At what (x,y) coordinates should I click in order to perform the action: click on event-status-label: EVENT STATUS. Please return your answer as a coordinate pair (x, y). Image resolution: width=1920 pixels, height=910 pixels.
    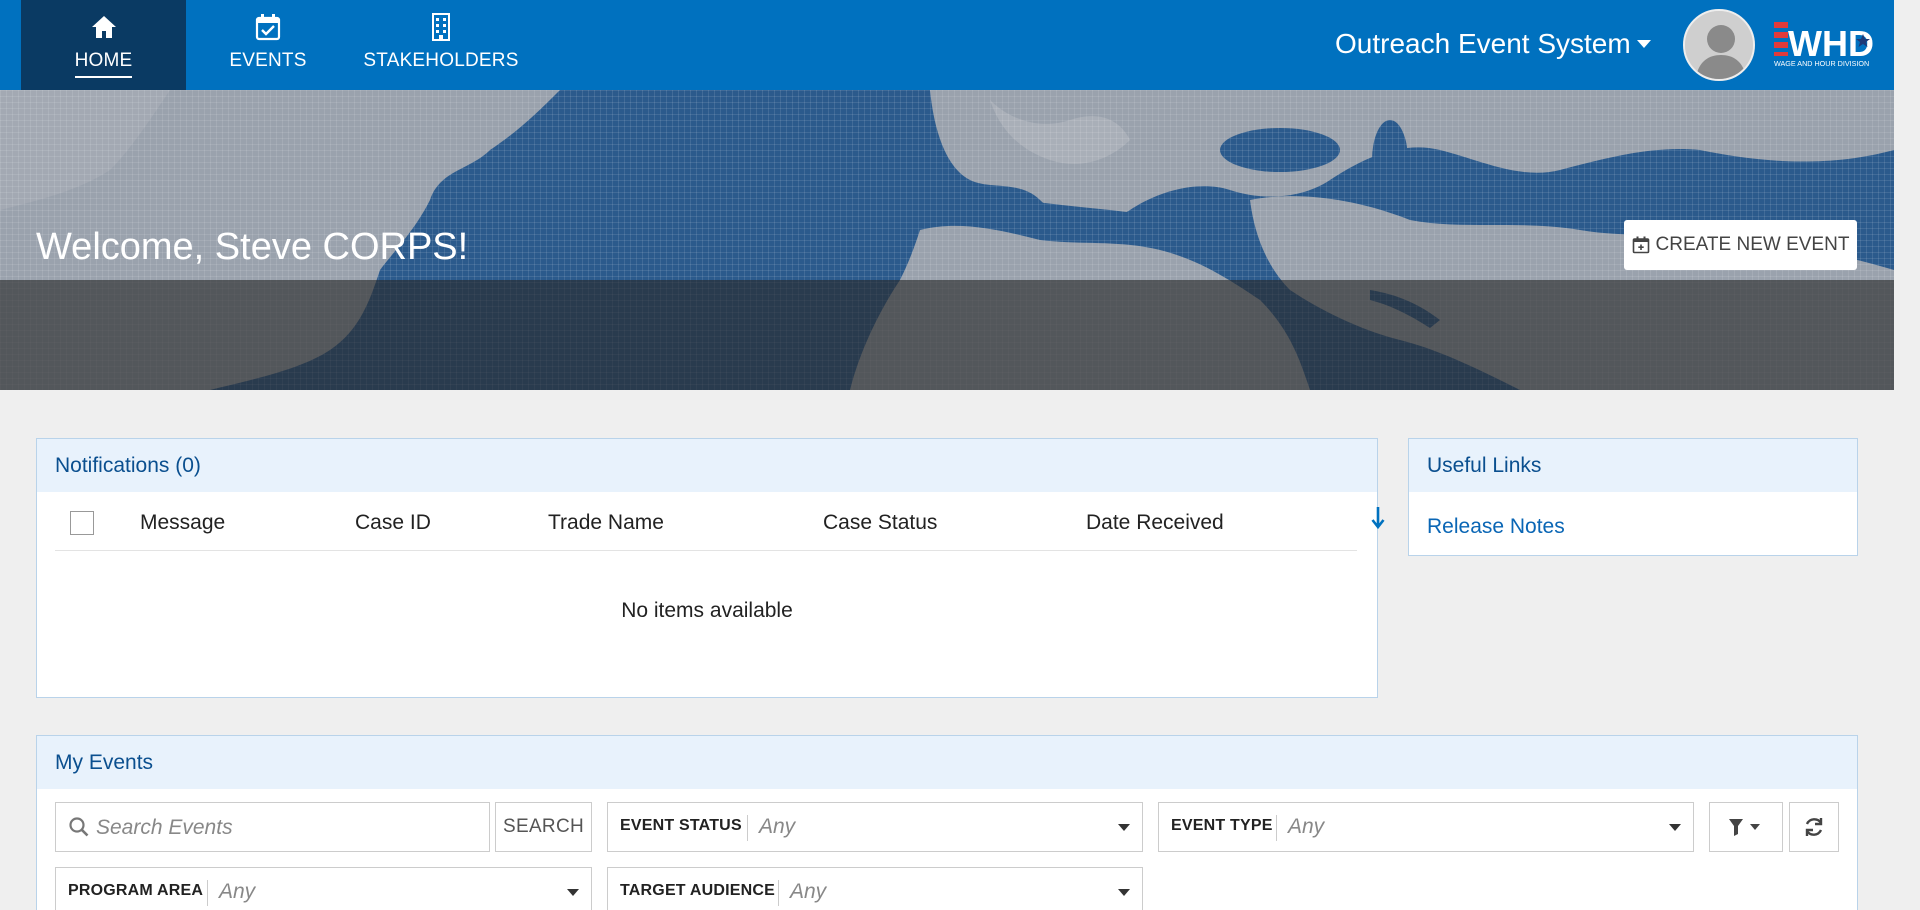
    Looking at the image, I should click on (681, 825).